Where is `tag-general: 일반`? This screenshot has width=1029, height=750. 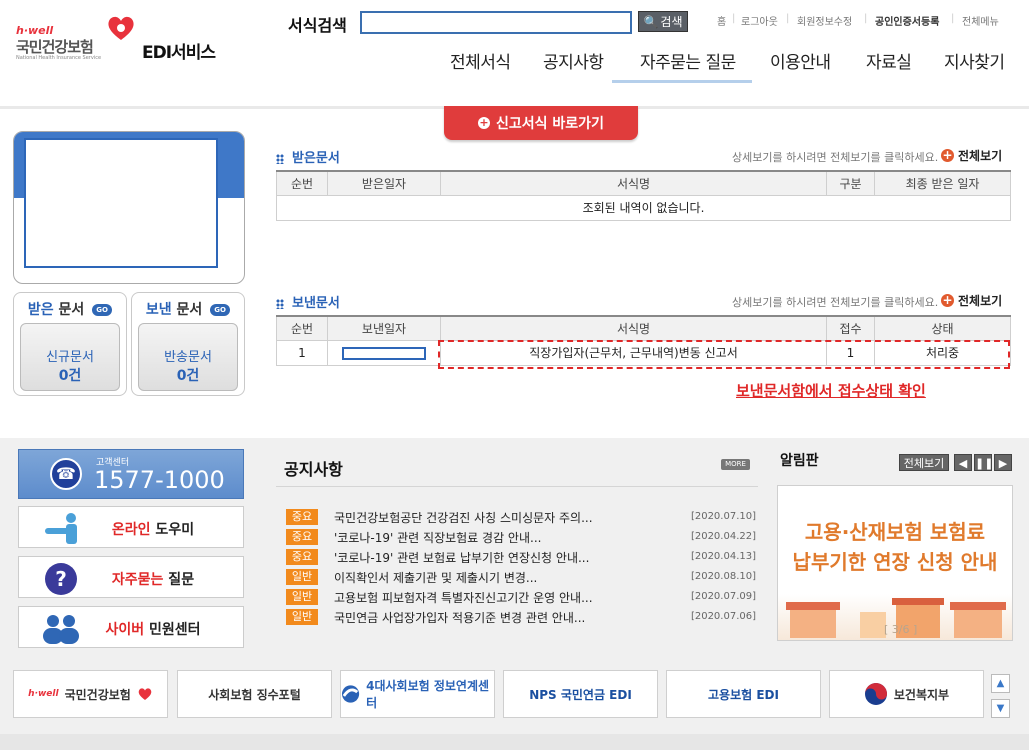 tag-general: 일반 is located at coordinates (302, 597).